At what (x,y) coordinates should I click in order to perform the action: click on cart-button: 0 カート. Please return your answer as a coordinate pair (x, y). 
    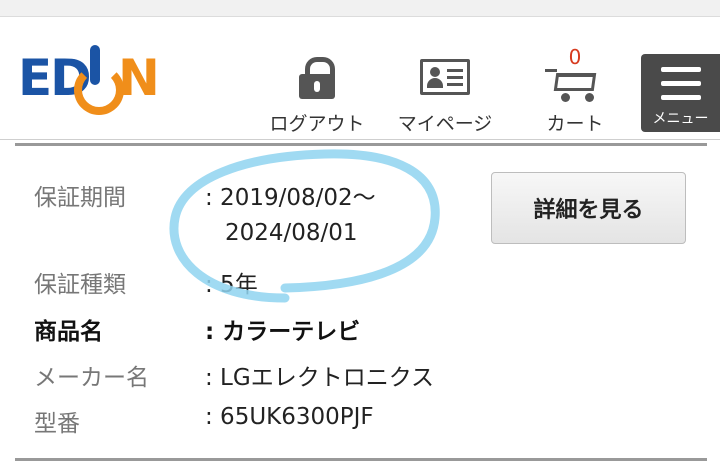
    Looking at the image, I should click on (575, 96).